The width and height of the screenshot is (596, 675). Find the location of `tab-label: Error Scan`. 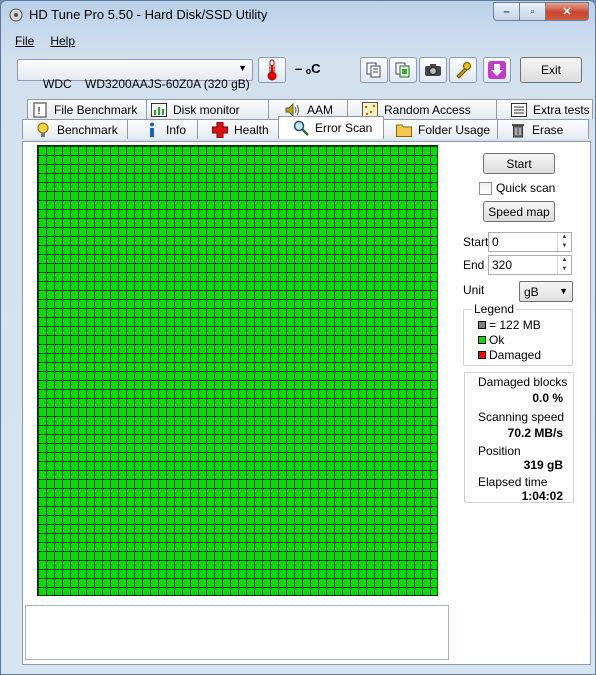

tab-label: Error Scan is located at coordinates (344, 128).